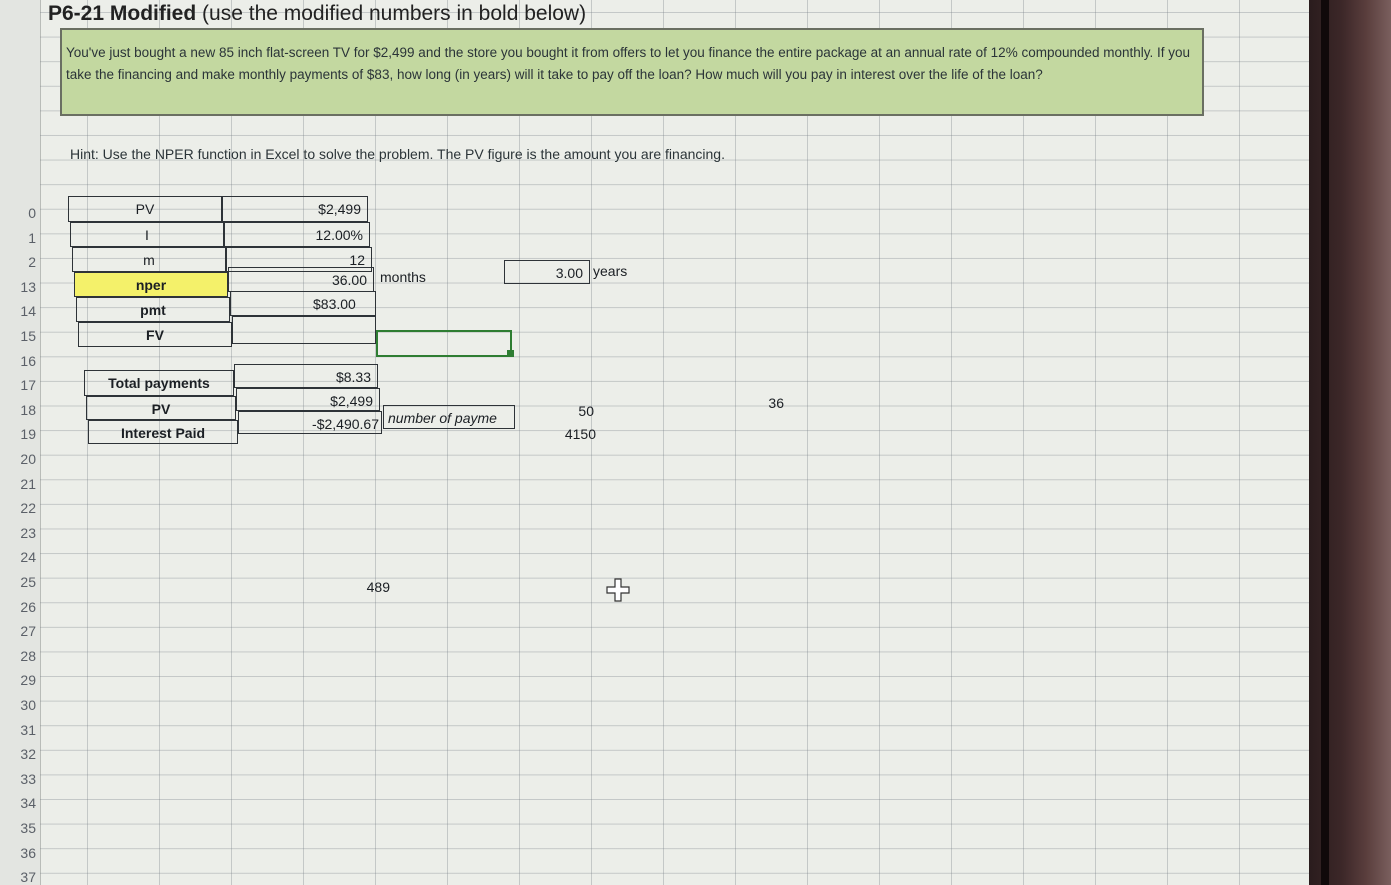 The image size is (1391, 885). I want to click on cell-pmt-label: pmt, so click(153, 309).